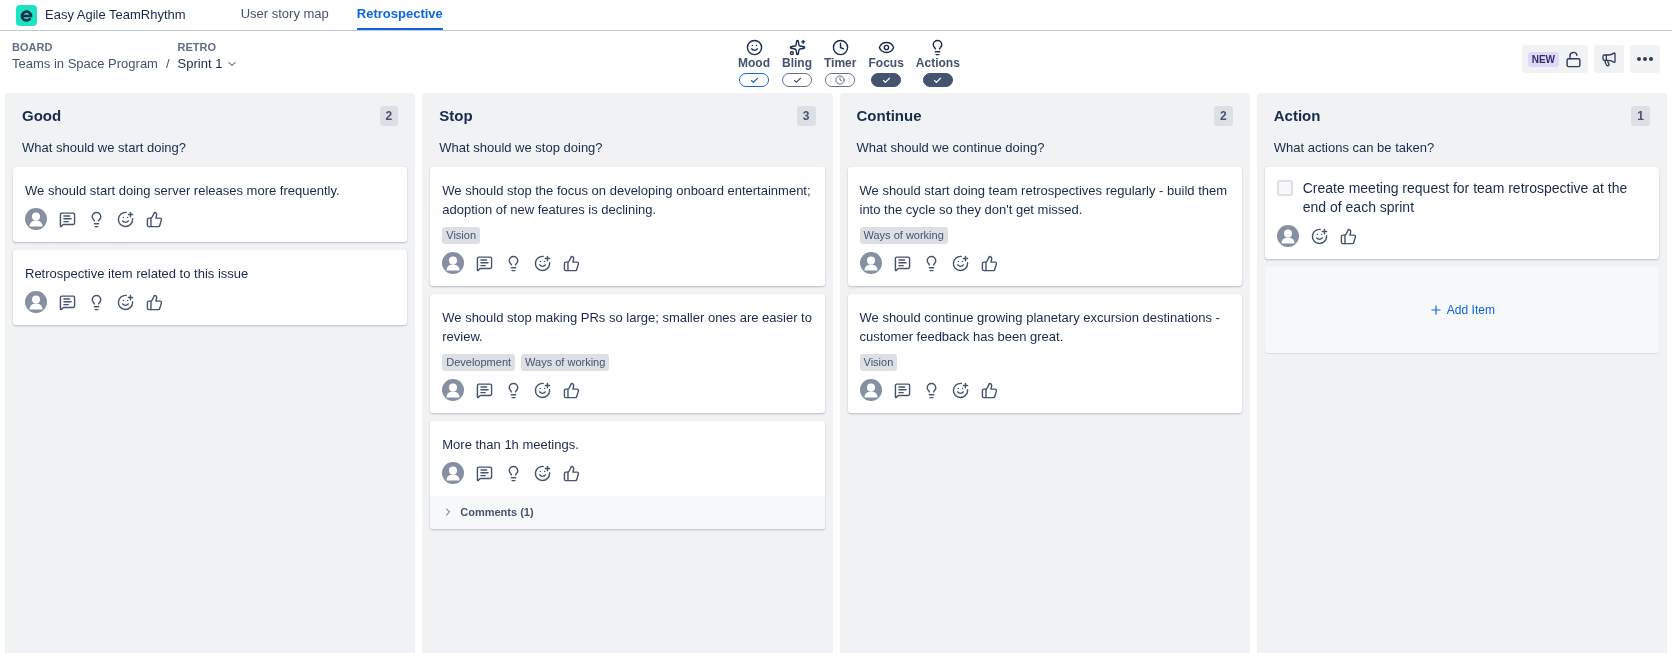  Describe the element at coordinates (1640, 116) in the screenshot. I see `column-count: 1` at that location.